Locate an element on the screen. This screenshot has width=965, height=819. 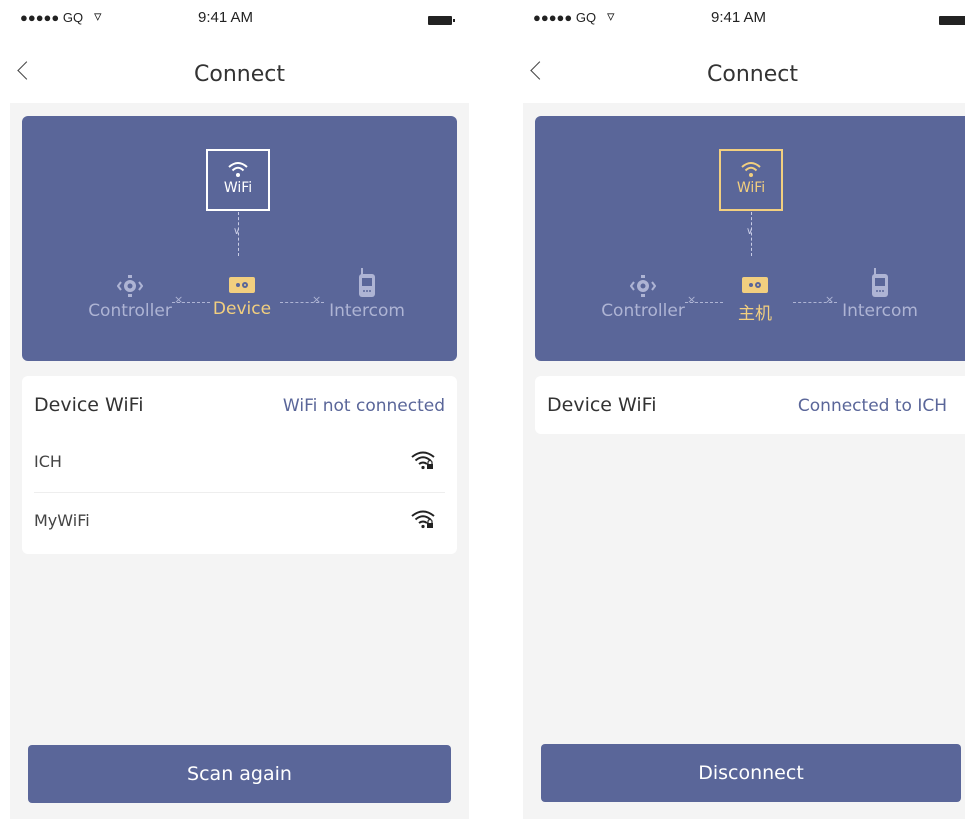
wifi-network-row: ICH is located at coordinates (239, 463).